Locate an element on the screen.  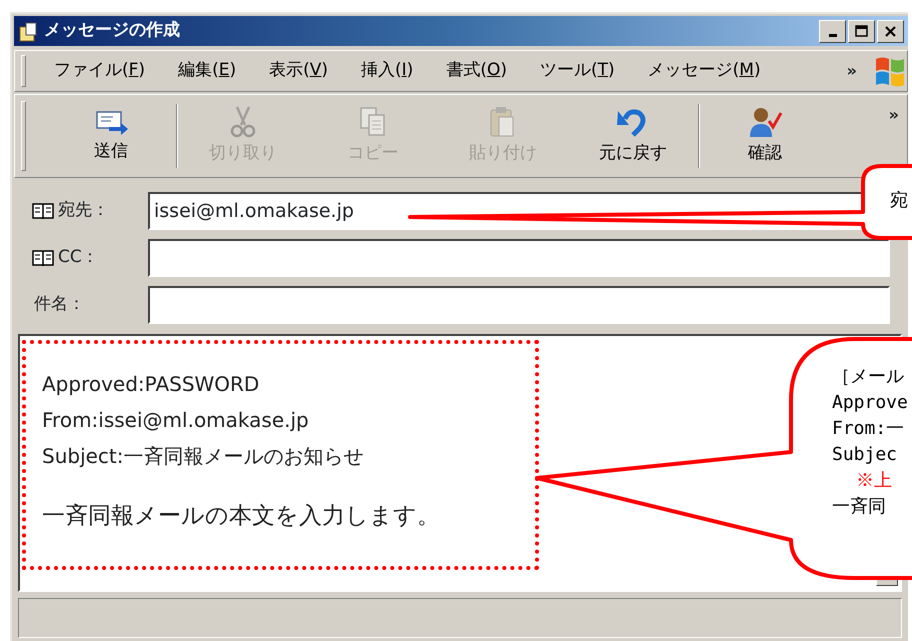
field-label: 件名： is located at coordinates (59, 304).